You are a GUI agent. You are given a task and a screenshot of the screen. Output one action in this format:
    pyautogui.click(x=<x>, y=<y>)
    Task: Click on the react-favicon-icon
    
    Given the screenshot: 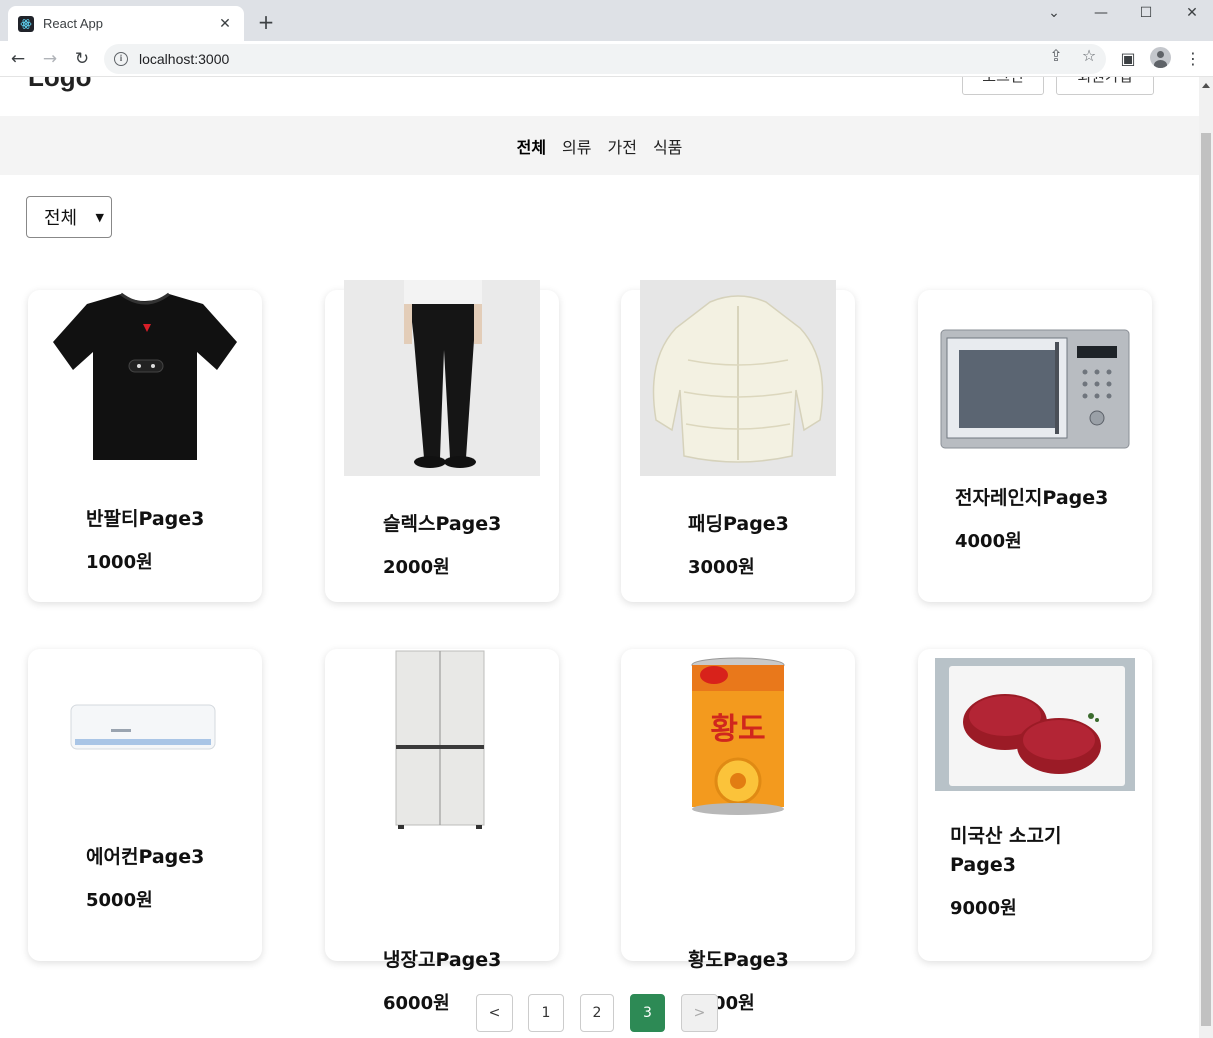 What is the action you would take?
    pyautogui.click(x=26, y=23)
    